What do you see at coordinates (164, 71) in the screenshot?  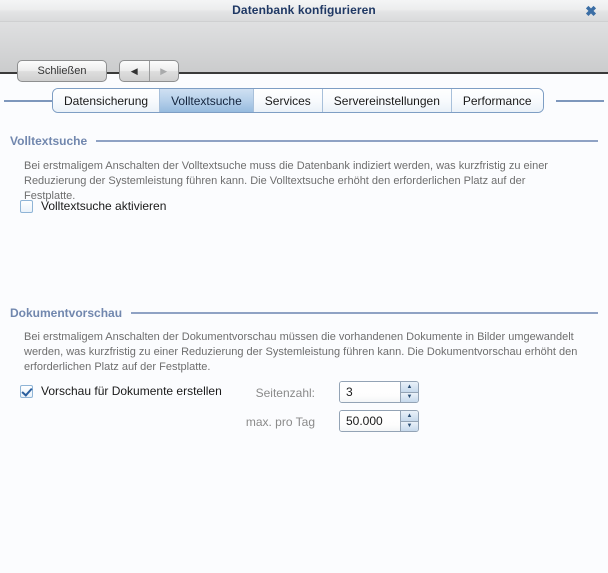 I see `arrow-right-icon: ▶` at bounding box center [164, 71].